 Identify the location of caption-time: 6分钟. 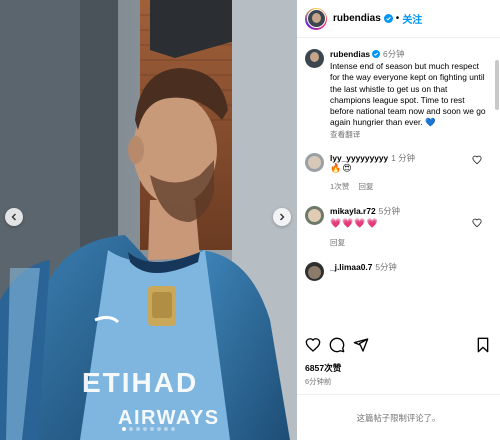
(394, 54).